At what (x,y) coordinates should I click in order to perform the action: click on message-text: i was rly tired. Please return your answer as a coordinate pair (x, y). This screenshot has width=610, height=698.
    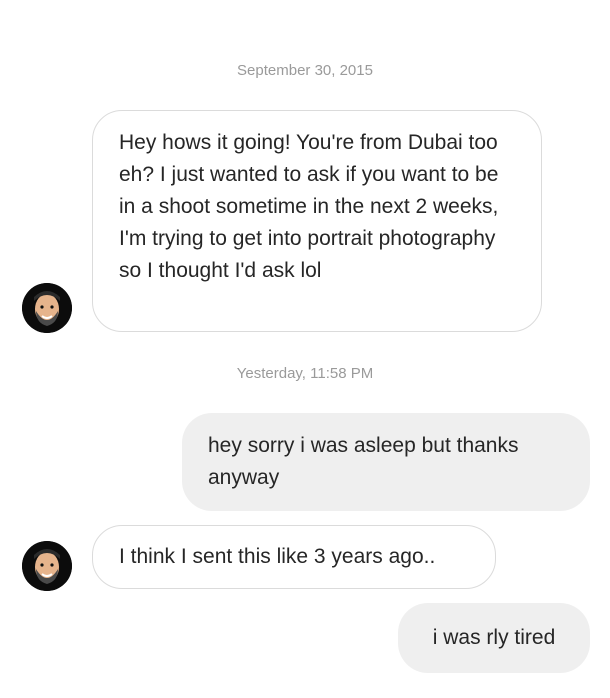
    Looking at the image, I should click on (494, 637).